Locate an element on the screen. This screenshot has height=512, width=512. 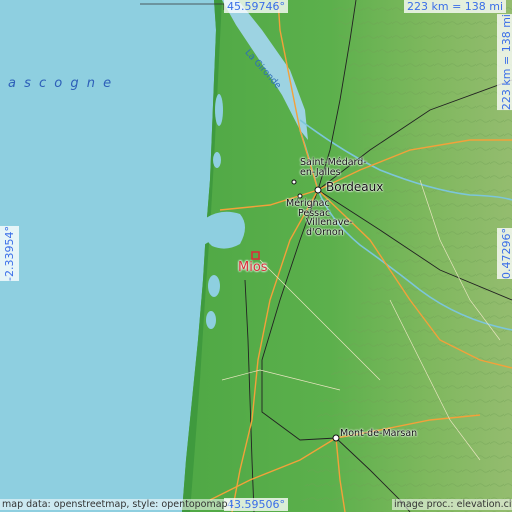
saint-medard-marker is located at coordinates (294, 182).